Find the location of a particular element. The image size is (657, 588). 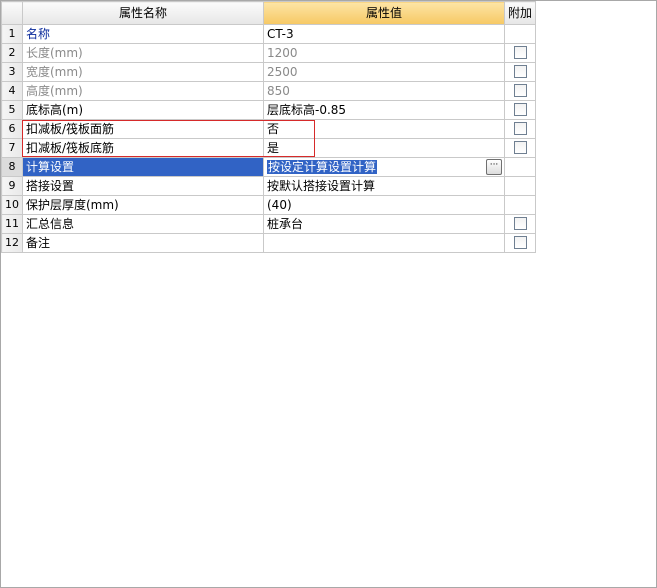

table-row: 6 扣减板/筏板面筋 否 is located at coordinates (269, 129).